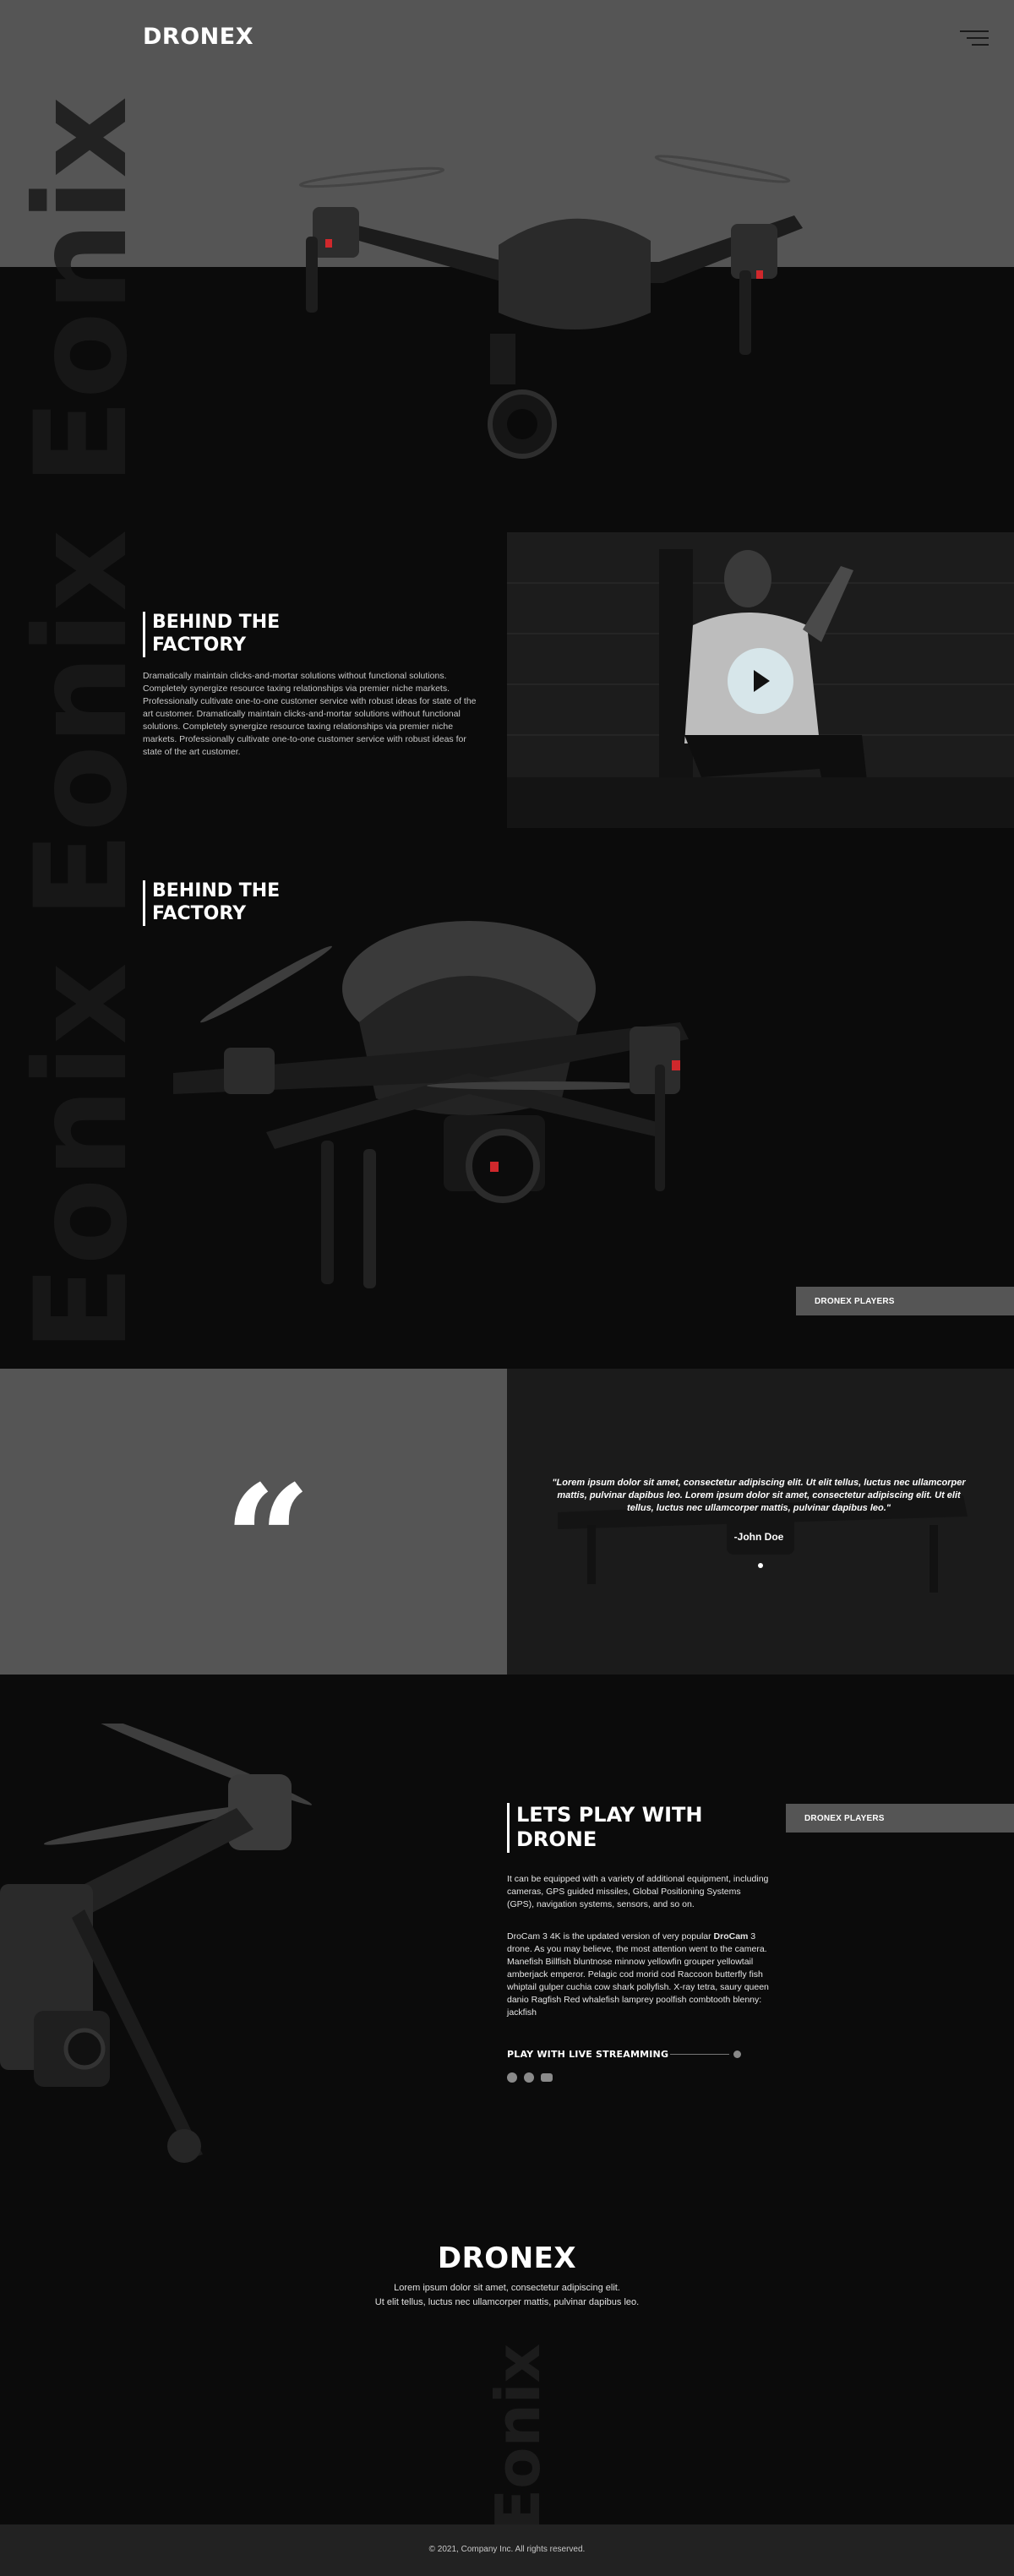 The width and height of the screenshot is (1014, 2576). What do you see at coordinates (198, 37) in the screenshot?
I see `logo: DRONEX` at bounding box center [198, 37].